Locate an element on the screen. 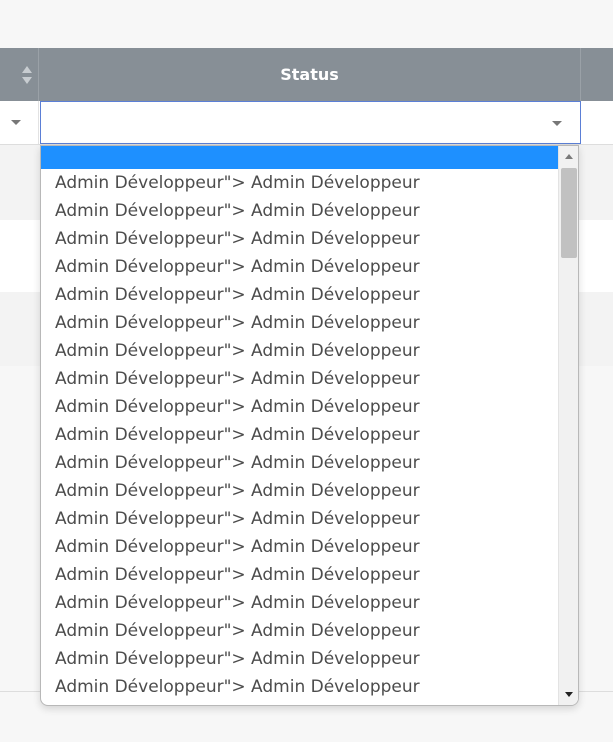 This screenshot has height=742, width=613. sort-icon is located at coordinates (27, 75).